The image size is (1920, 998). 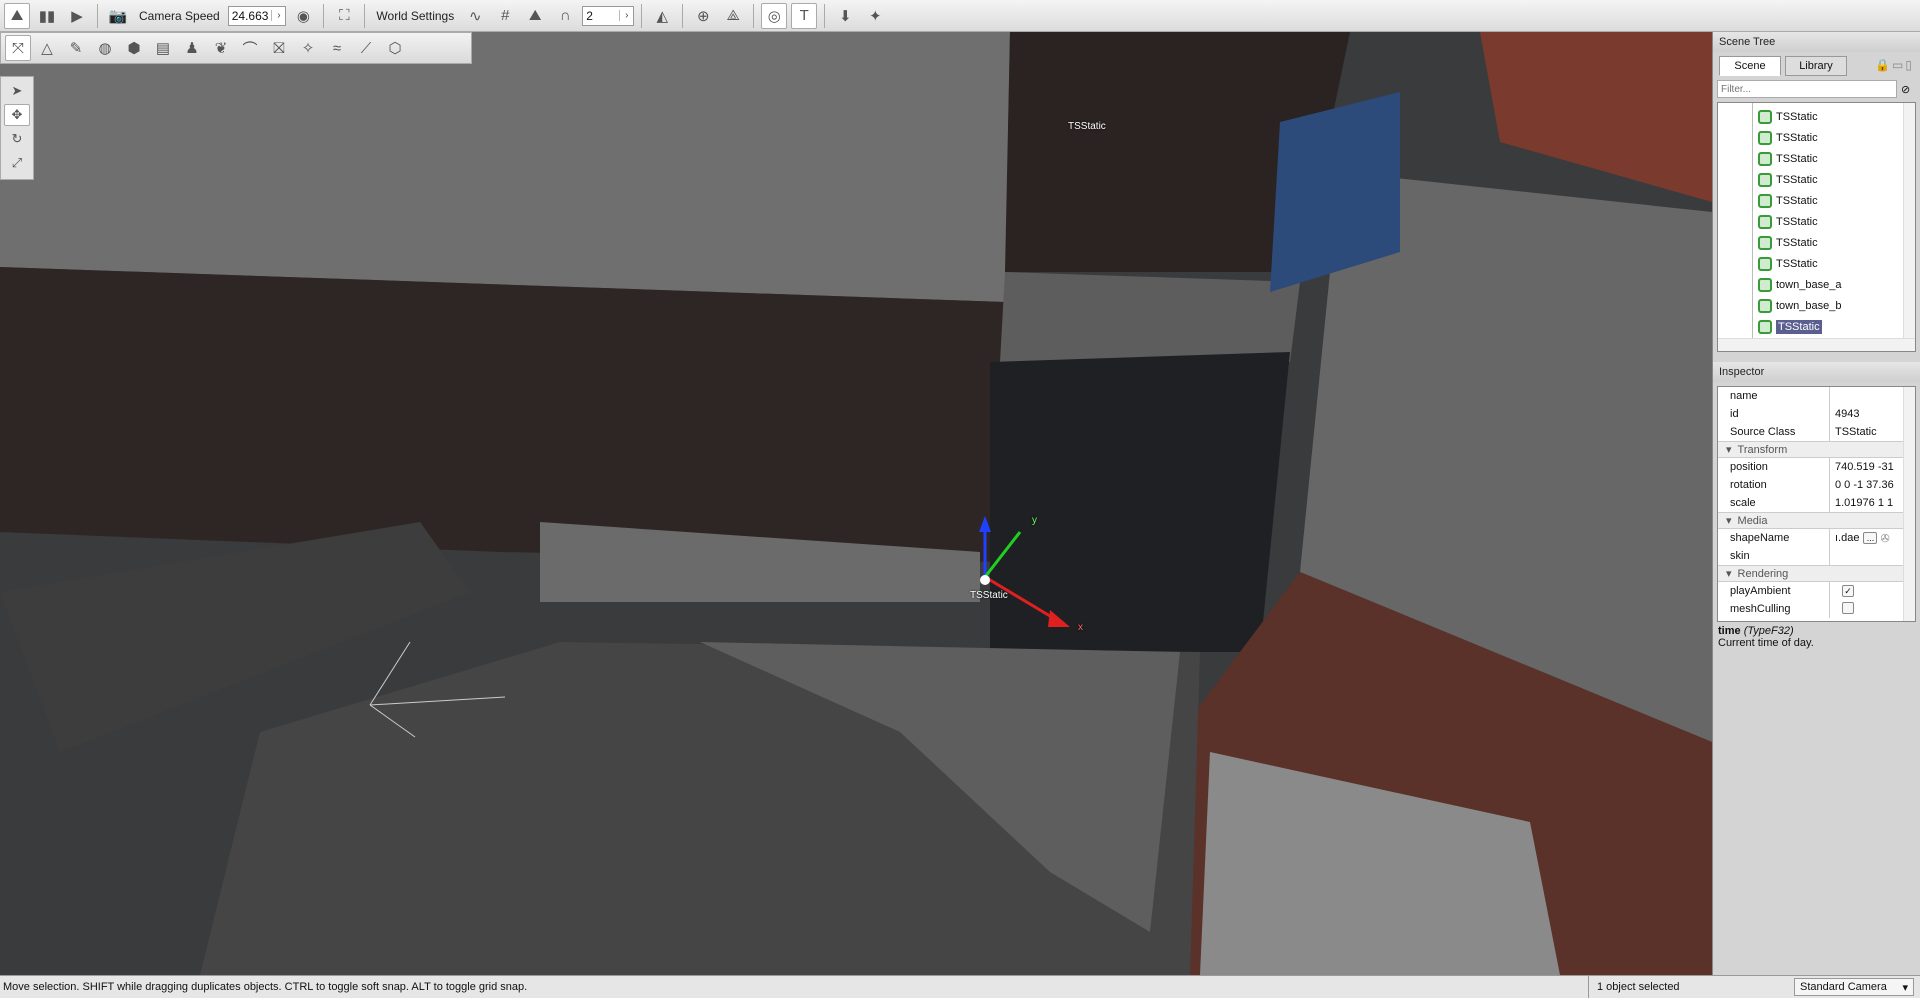 I want to click on shape-editor-icon: ⬡, so click(x=395, y=48).